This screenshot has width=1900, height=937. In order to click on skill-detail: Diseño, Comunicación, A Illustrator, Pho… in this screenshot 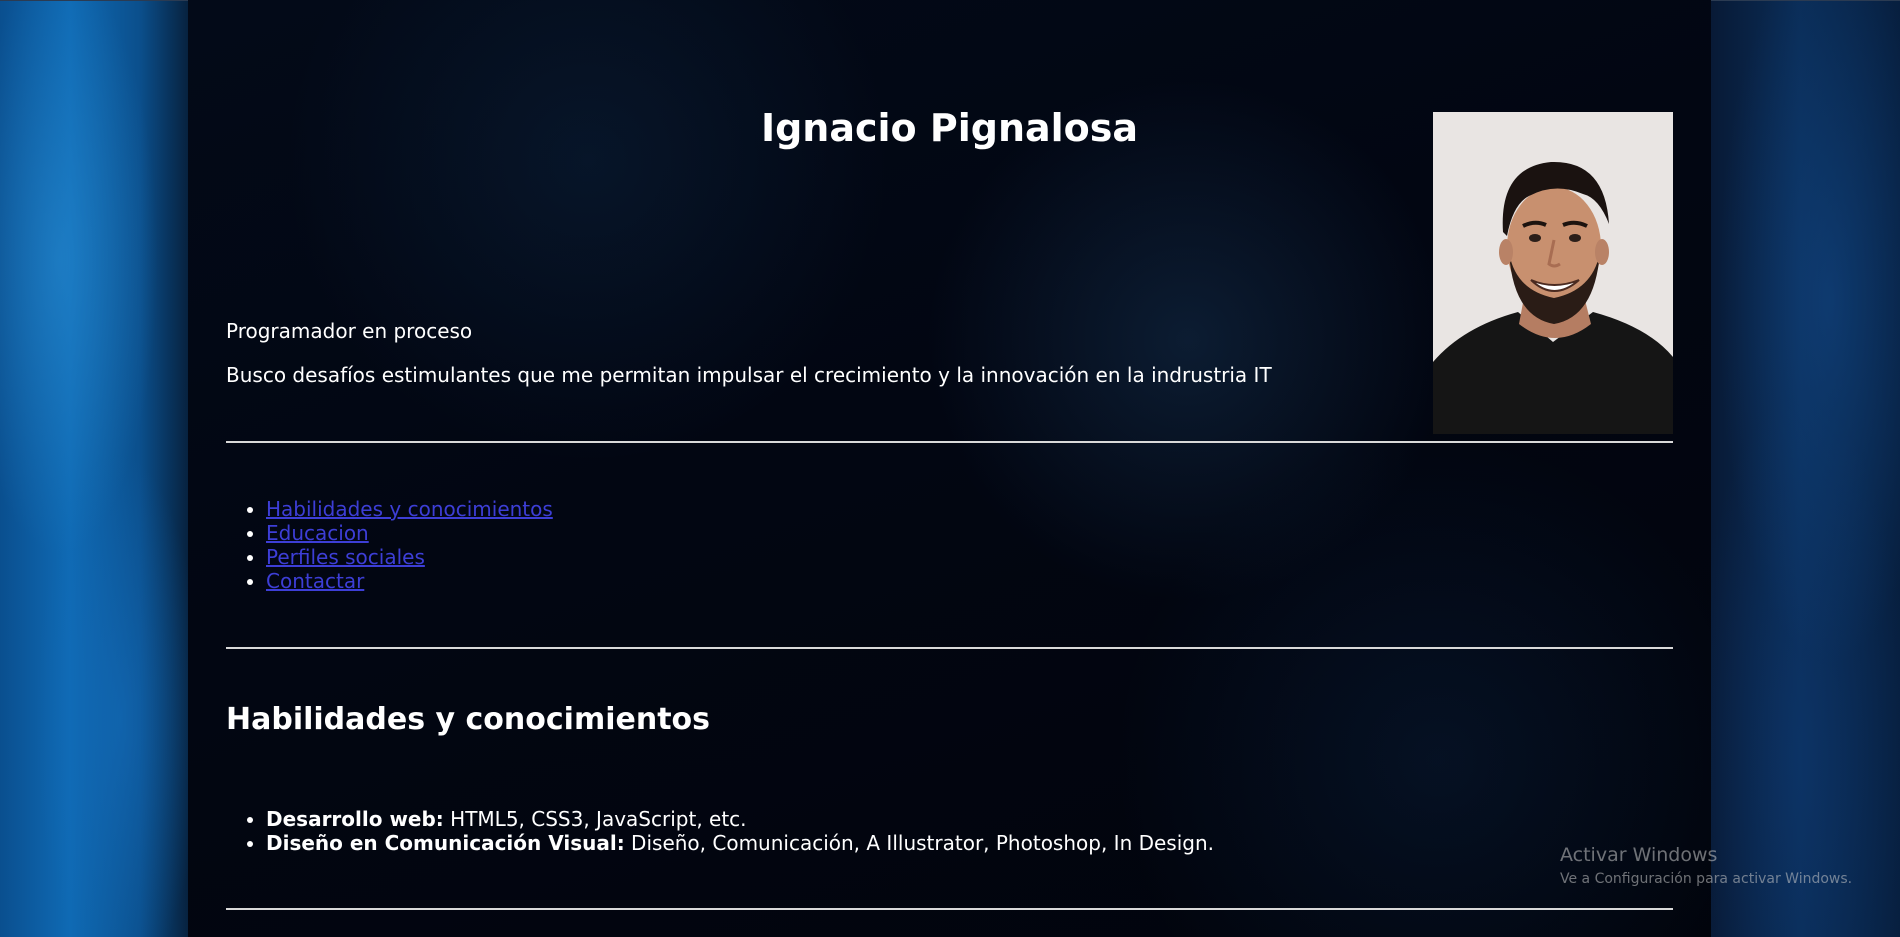, I will do `click(919, 843)`.